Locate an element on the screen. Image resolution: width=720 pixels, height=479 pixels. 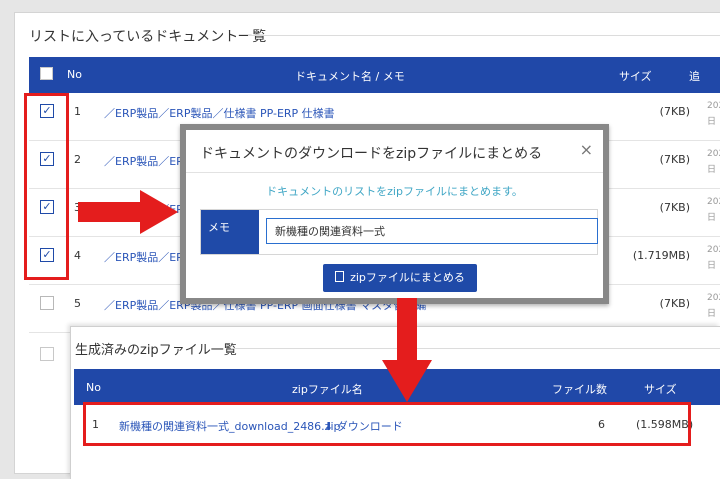
zip-panel-divider is located at coordinates (475, 348).